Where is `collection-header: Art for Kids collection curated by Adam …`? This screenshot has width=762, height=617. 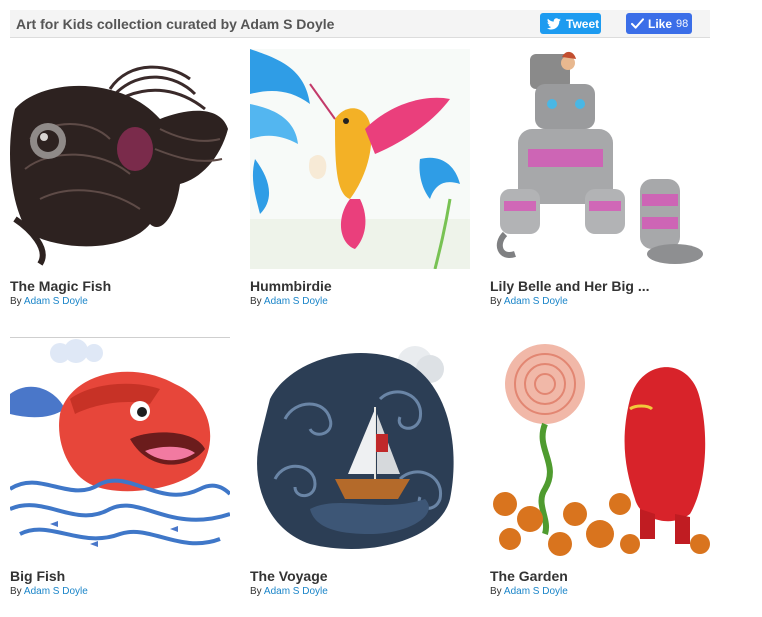 collection-header: Art for Kids collection curated by Adam … is located at coordinates (360, 24).